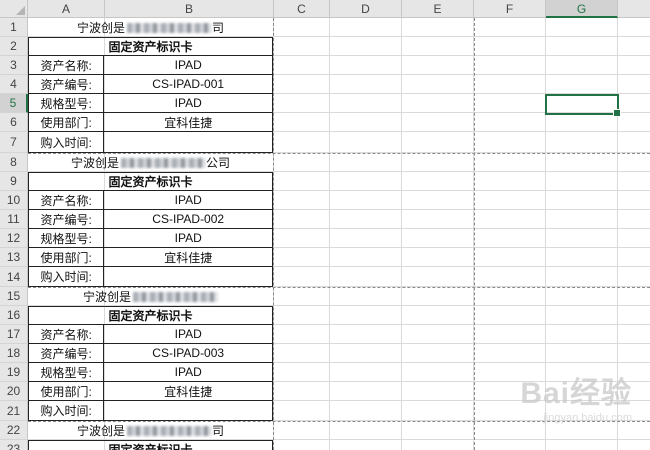 The image size is (650, 450). I want to click on column-header-b: B, so click(189, 9).